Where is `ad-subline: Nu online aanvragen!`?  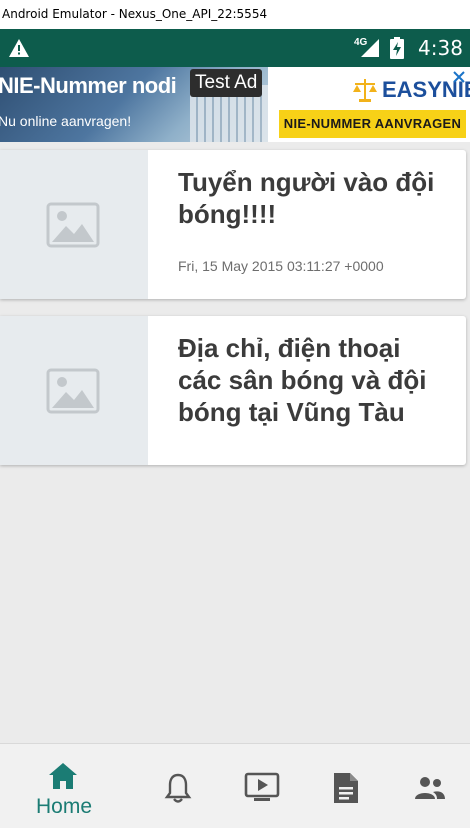
ad-subline: Nu online aanvragen! is located at coordinates (66, 121).